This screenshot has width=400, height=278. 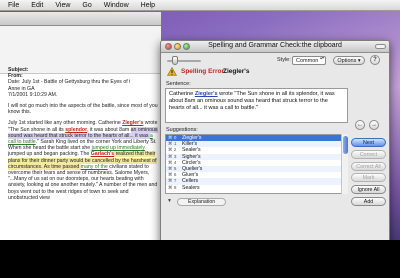 What do you see at coordinates (206, 94) in the screenshot?
I see `sentence-error-word: Ziegler's` at bounding box center [206, 94].